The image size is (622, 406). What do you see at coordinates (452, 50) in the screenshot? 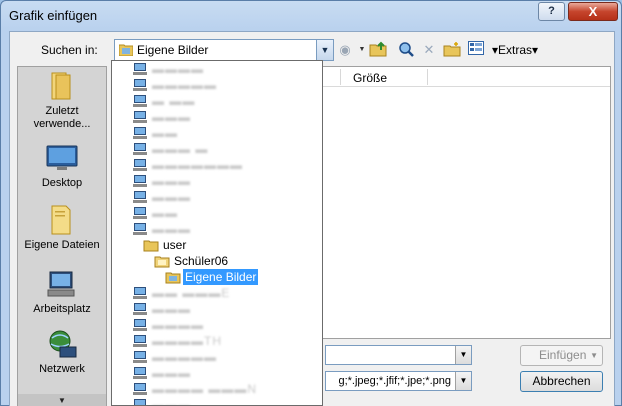
I see `new-folder-icon` at bounding box center [452, 50].